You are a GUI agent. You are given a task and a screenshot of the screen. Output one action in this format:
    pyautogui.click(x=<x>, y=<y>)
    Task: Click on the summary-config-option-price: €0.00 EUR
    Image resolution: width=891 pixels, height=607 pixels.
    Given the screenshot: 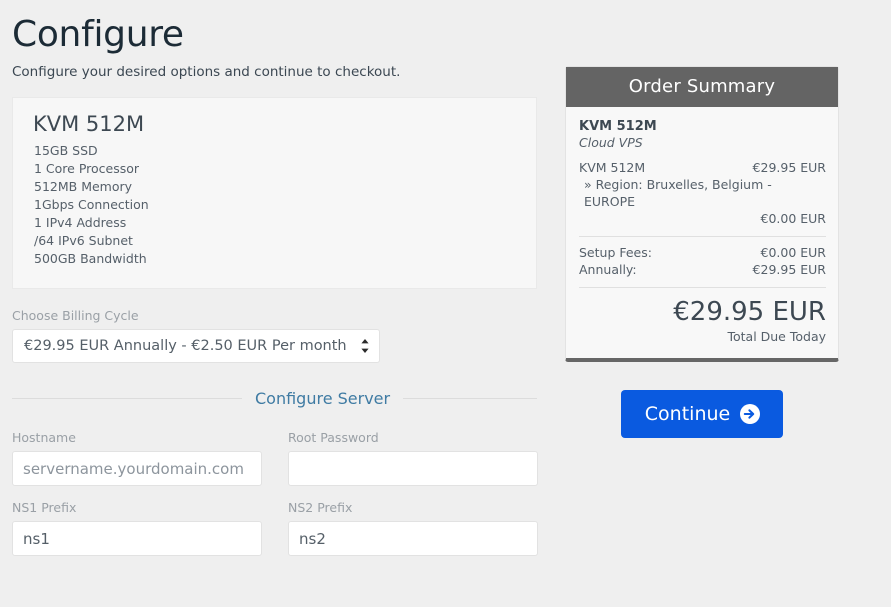 What is the action you would take?
    pyautogui.click(x=793, y=218)
    